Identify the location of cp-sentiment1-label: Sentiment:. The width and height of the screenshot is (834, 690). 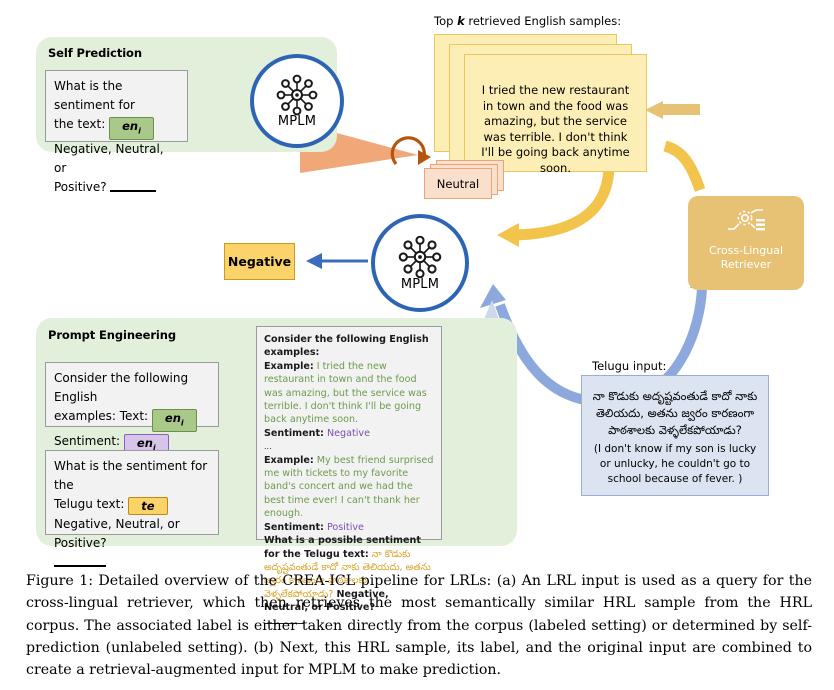
(294, 433).